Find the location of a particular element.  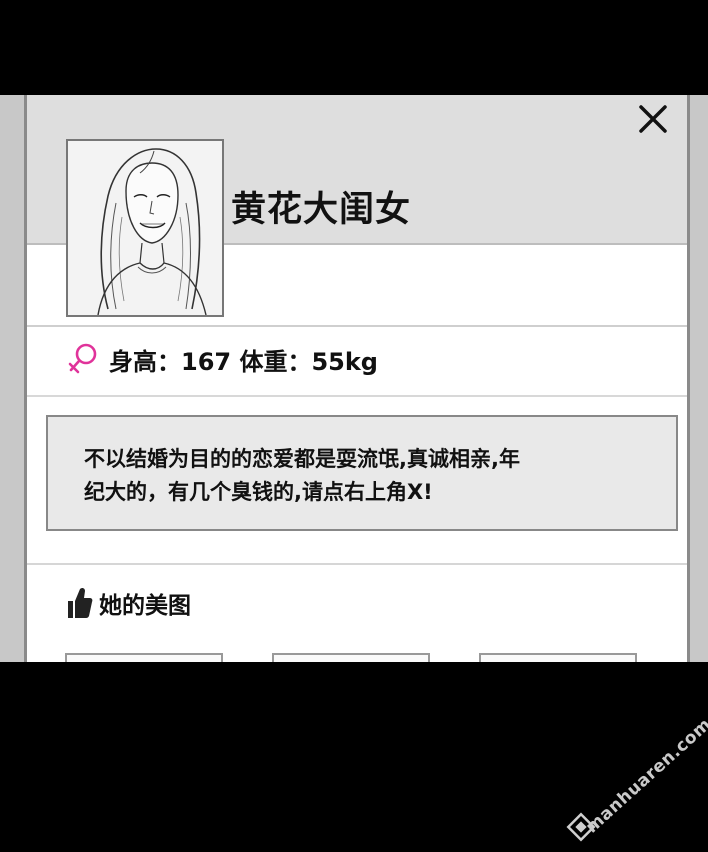

thumbs-up-icon is located at coordinates (80, 602).